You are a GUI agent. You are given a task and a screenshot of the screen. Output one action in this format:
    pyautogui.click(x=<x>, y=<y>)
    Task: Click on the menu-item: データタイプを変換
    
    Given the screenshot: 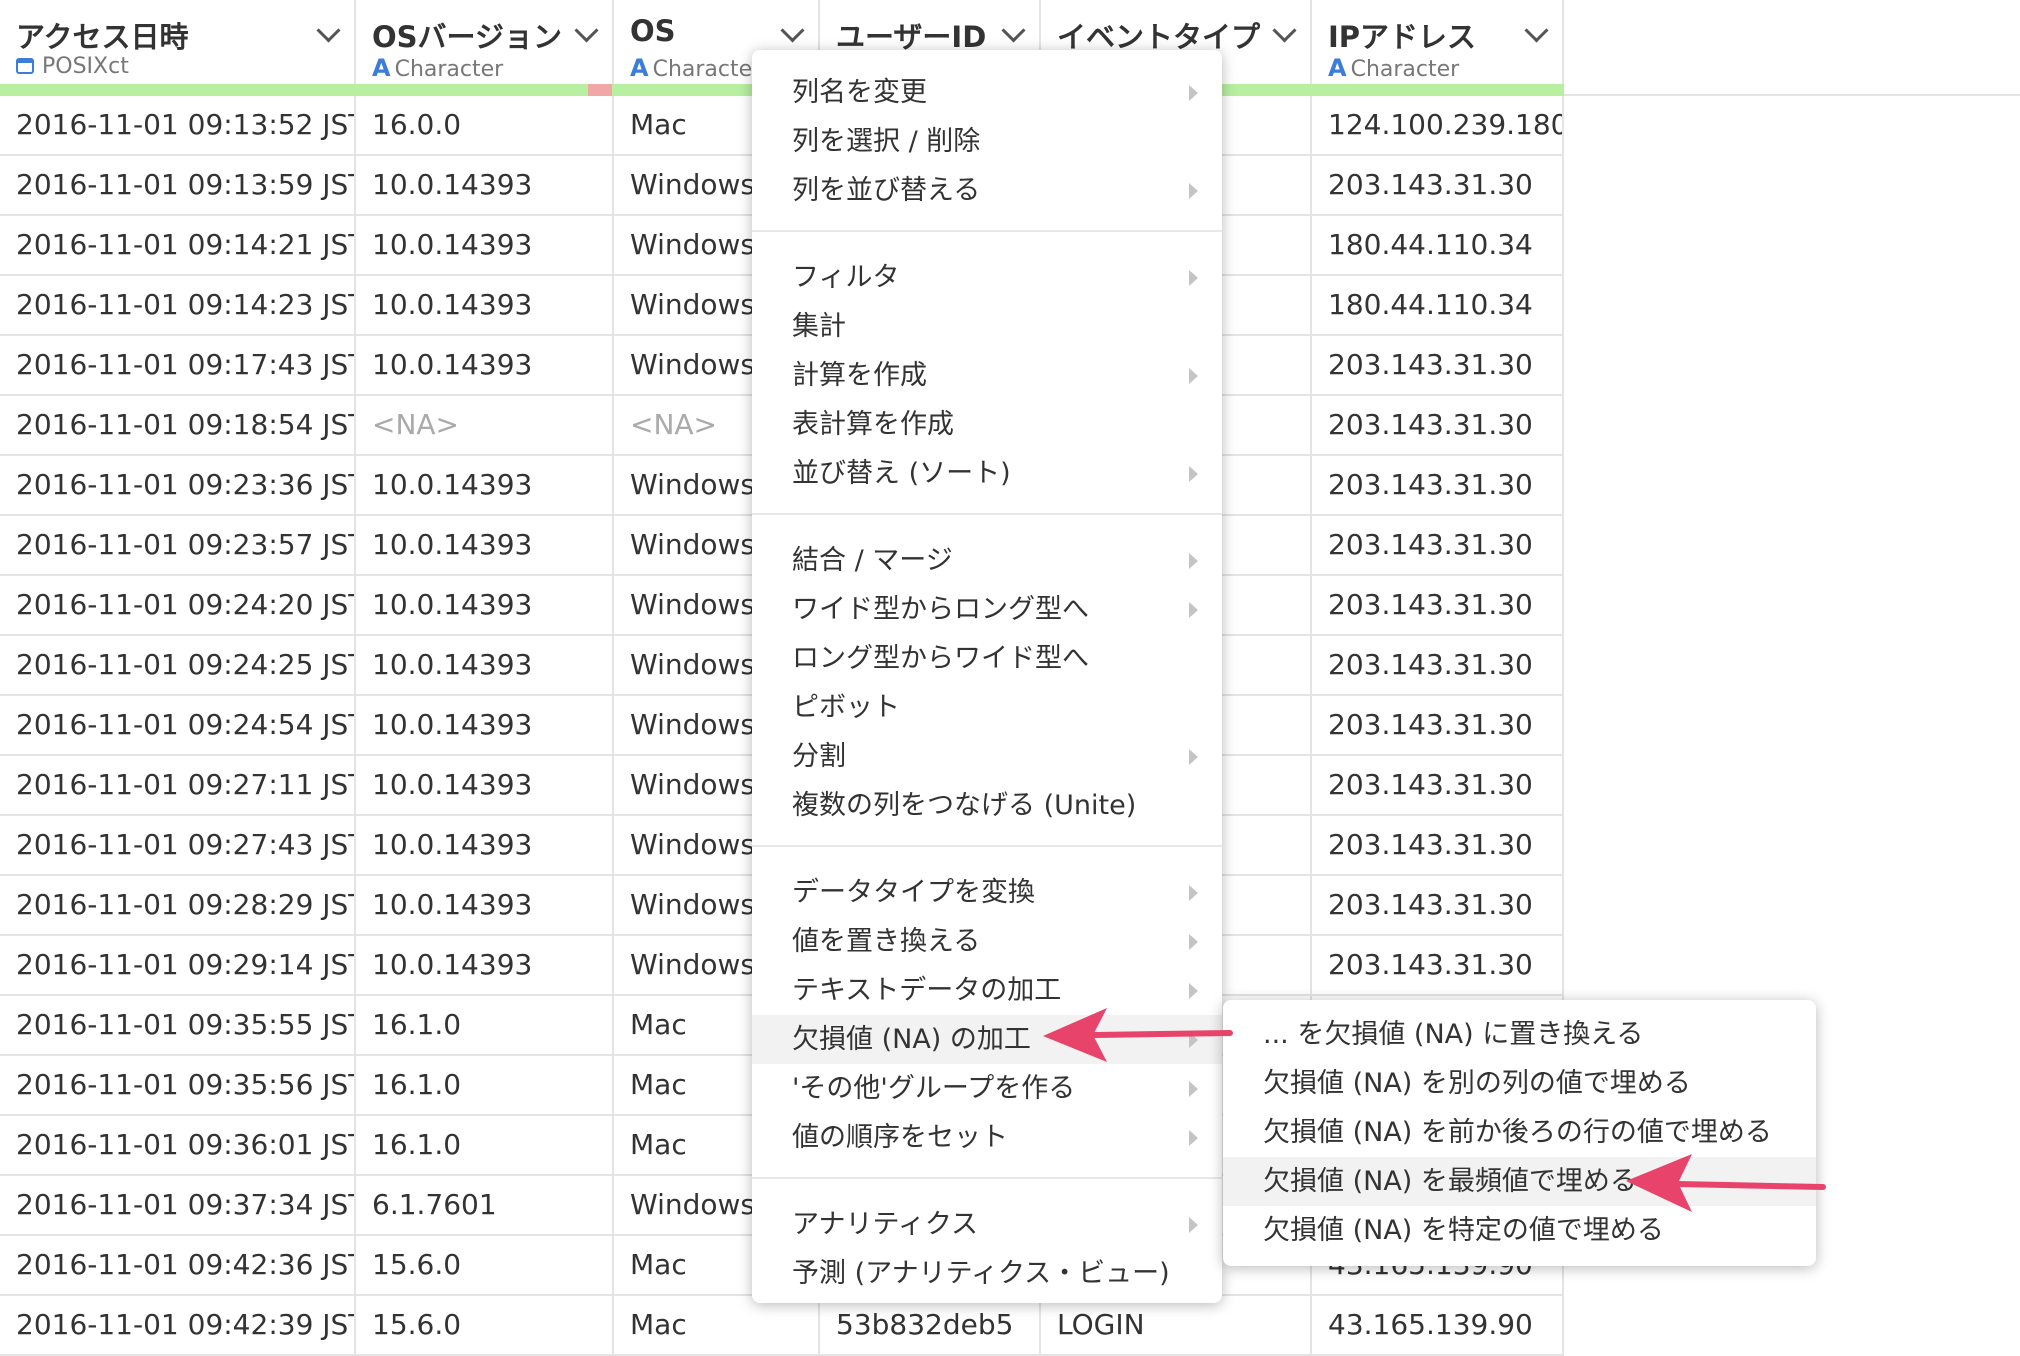 What is the action you would take?
    pyautogui.click(x=987, y=892)
    